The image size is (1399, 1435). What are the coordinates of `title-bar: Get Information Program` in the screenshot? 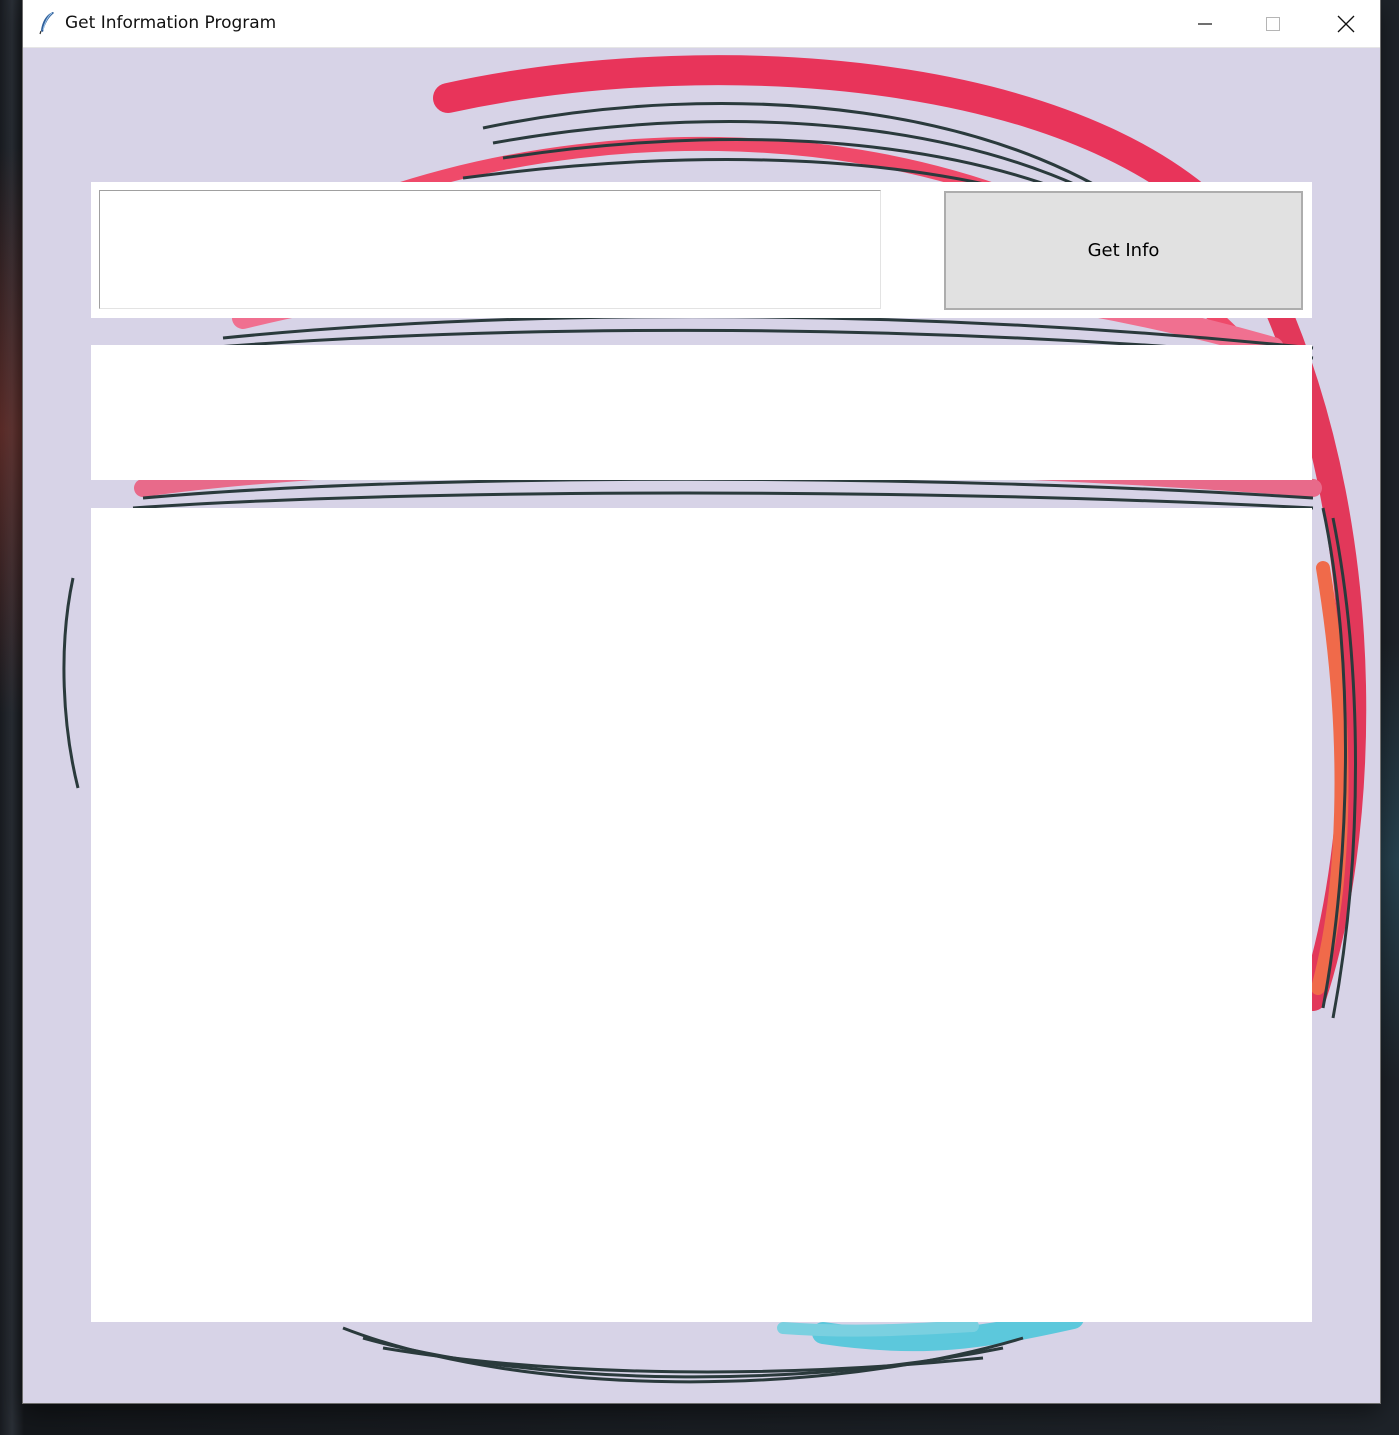 It's located at (701, 24).